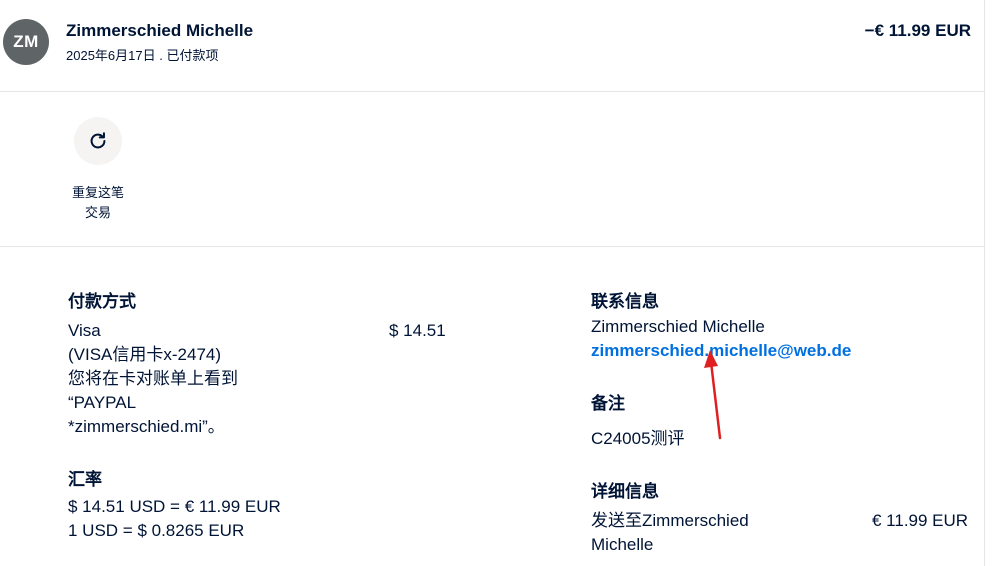 This screenshot has height=566, width=998. What do you see at coordinates (142, 55) in the screenshot?
I see `transaction-date-status: 2025年6月17日 . 已付款项` at bounding box center [142, 55].